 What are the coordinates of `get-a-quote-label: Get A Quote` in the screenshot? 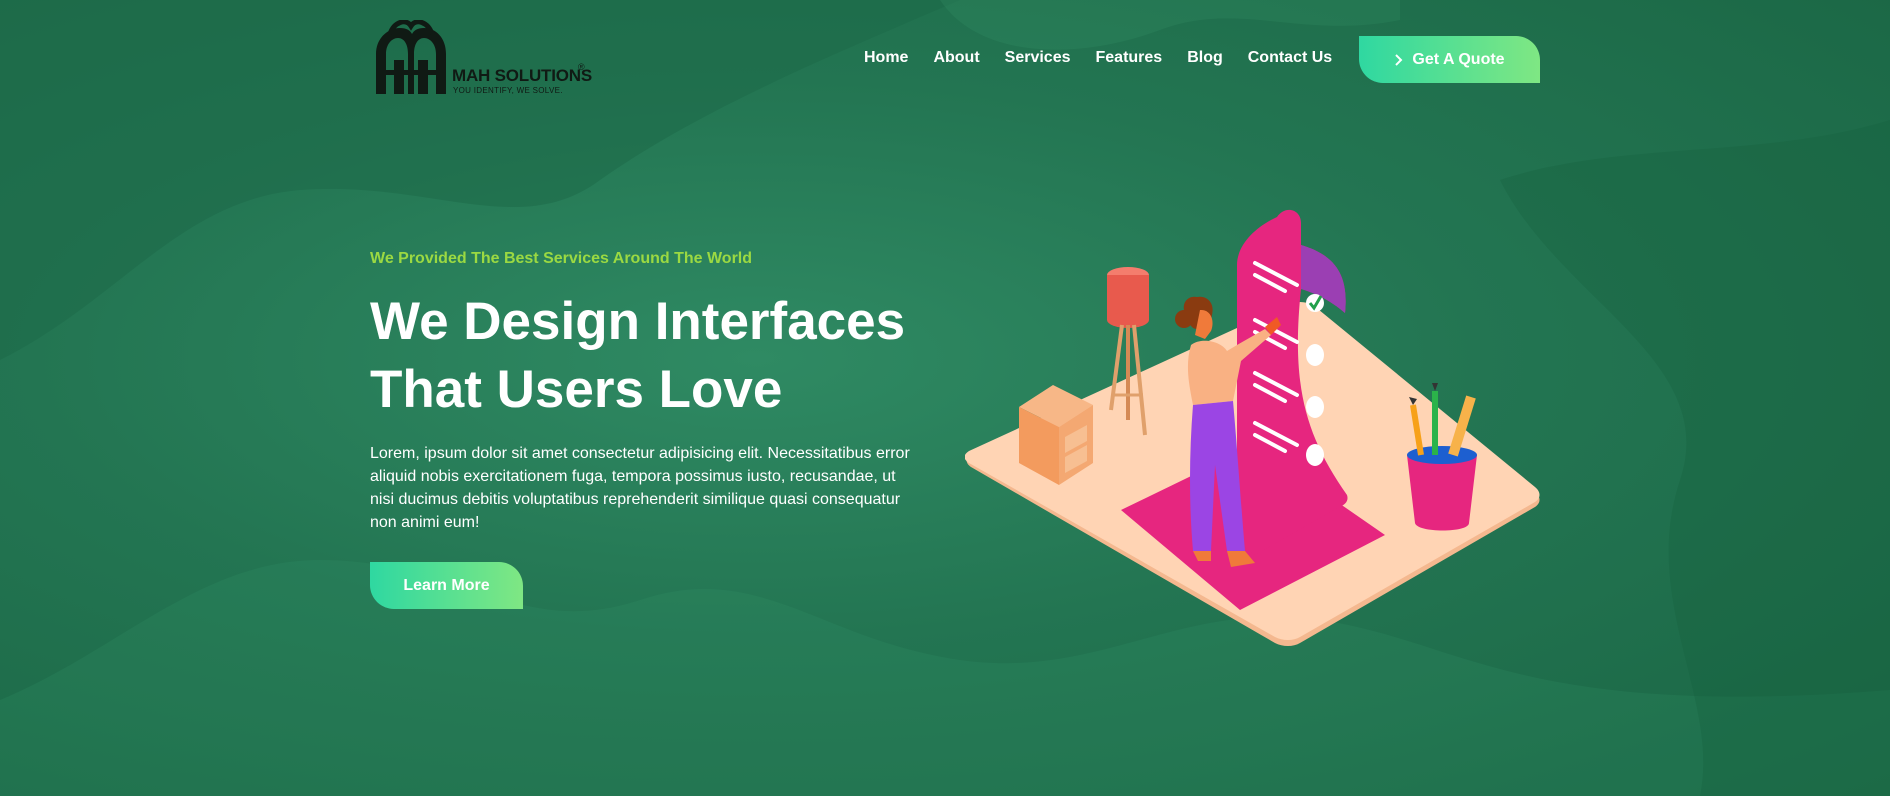 It's located at (1458, 59).